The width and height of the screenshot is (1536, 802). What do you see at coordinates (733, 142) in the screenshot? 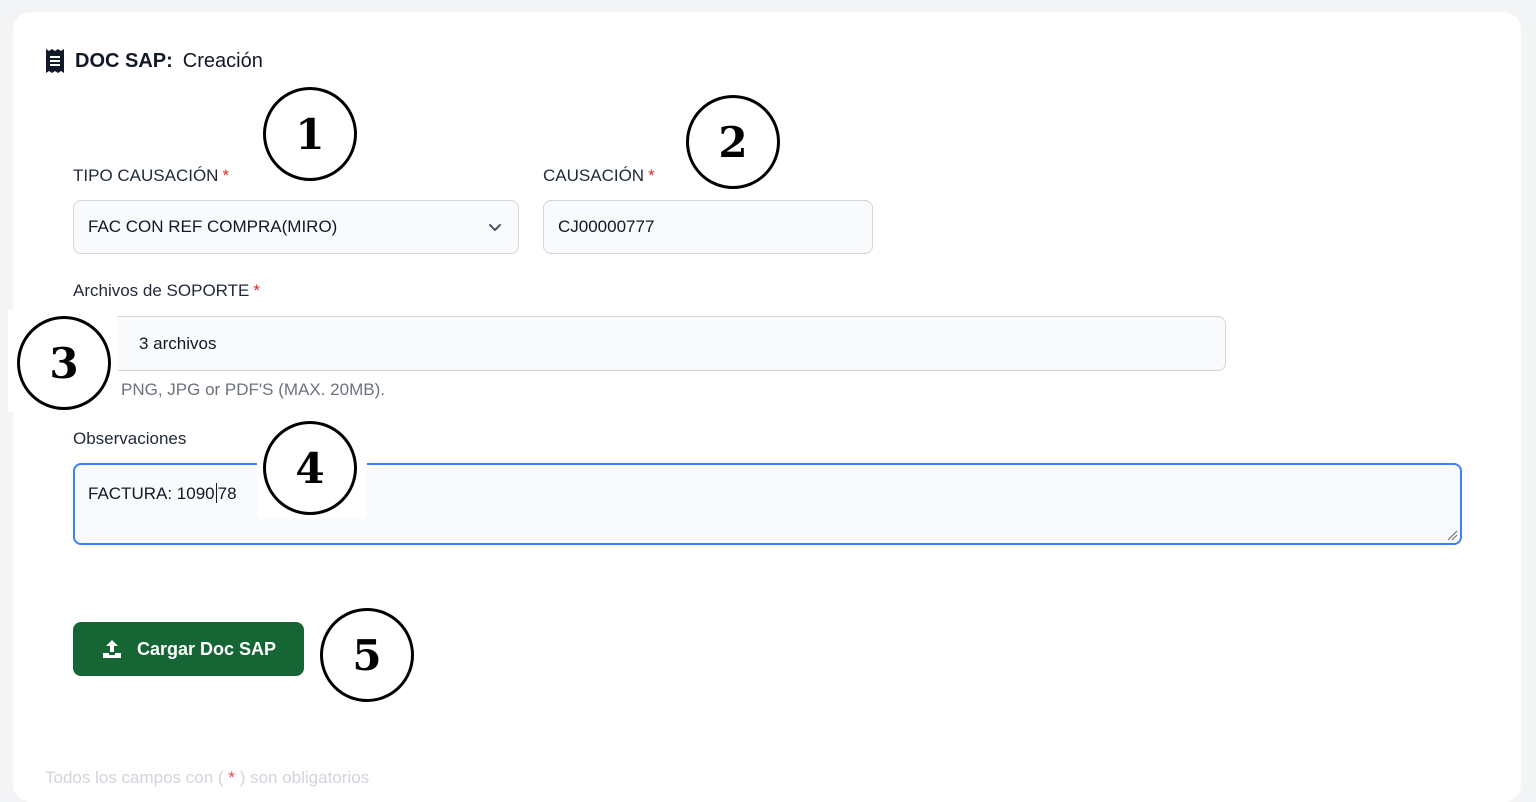
I see `annotation-marker-2: 2` at bounding box center [733, 142].